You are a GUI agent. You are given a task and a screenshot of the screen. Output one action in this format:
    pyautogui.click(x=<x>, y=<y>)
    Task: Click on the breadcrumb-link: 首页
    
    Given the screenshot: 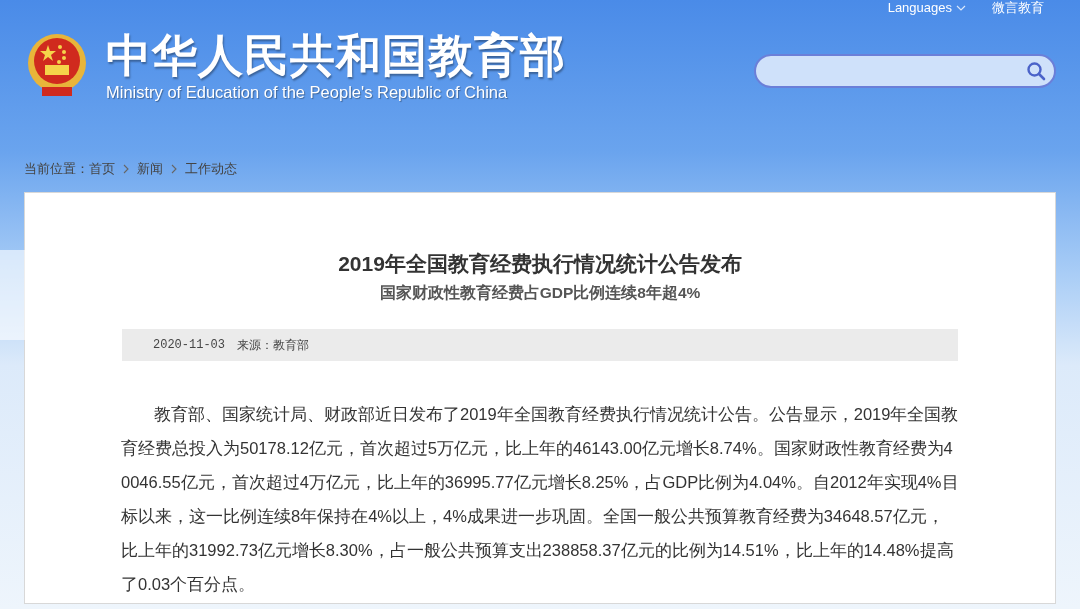 What is the action you would take?
    pyautogui.click(x=102, y=169)
    